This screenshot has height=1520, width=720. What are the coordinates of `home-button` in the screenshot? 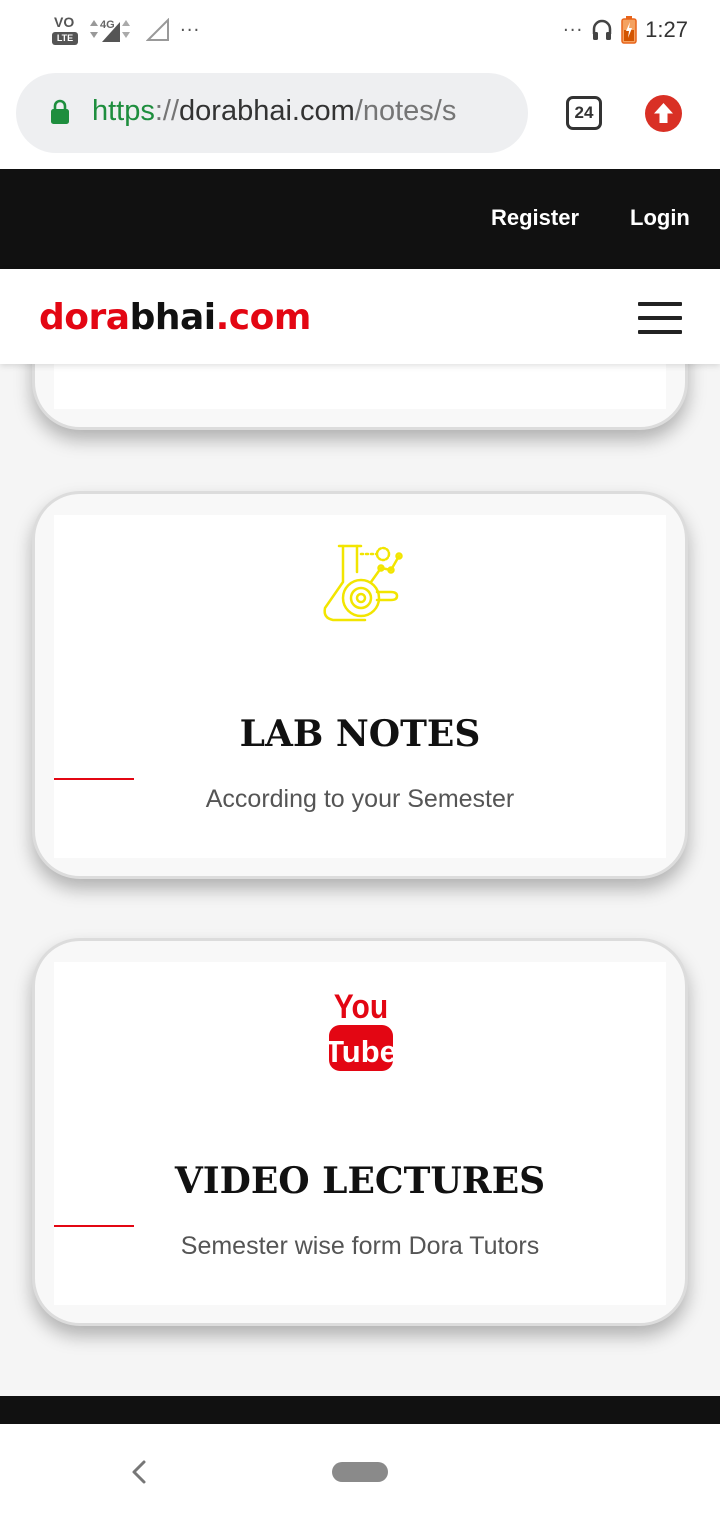 It's located at (360, 1472).